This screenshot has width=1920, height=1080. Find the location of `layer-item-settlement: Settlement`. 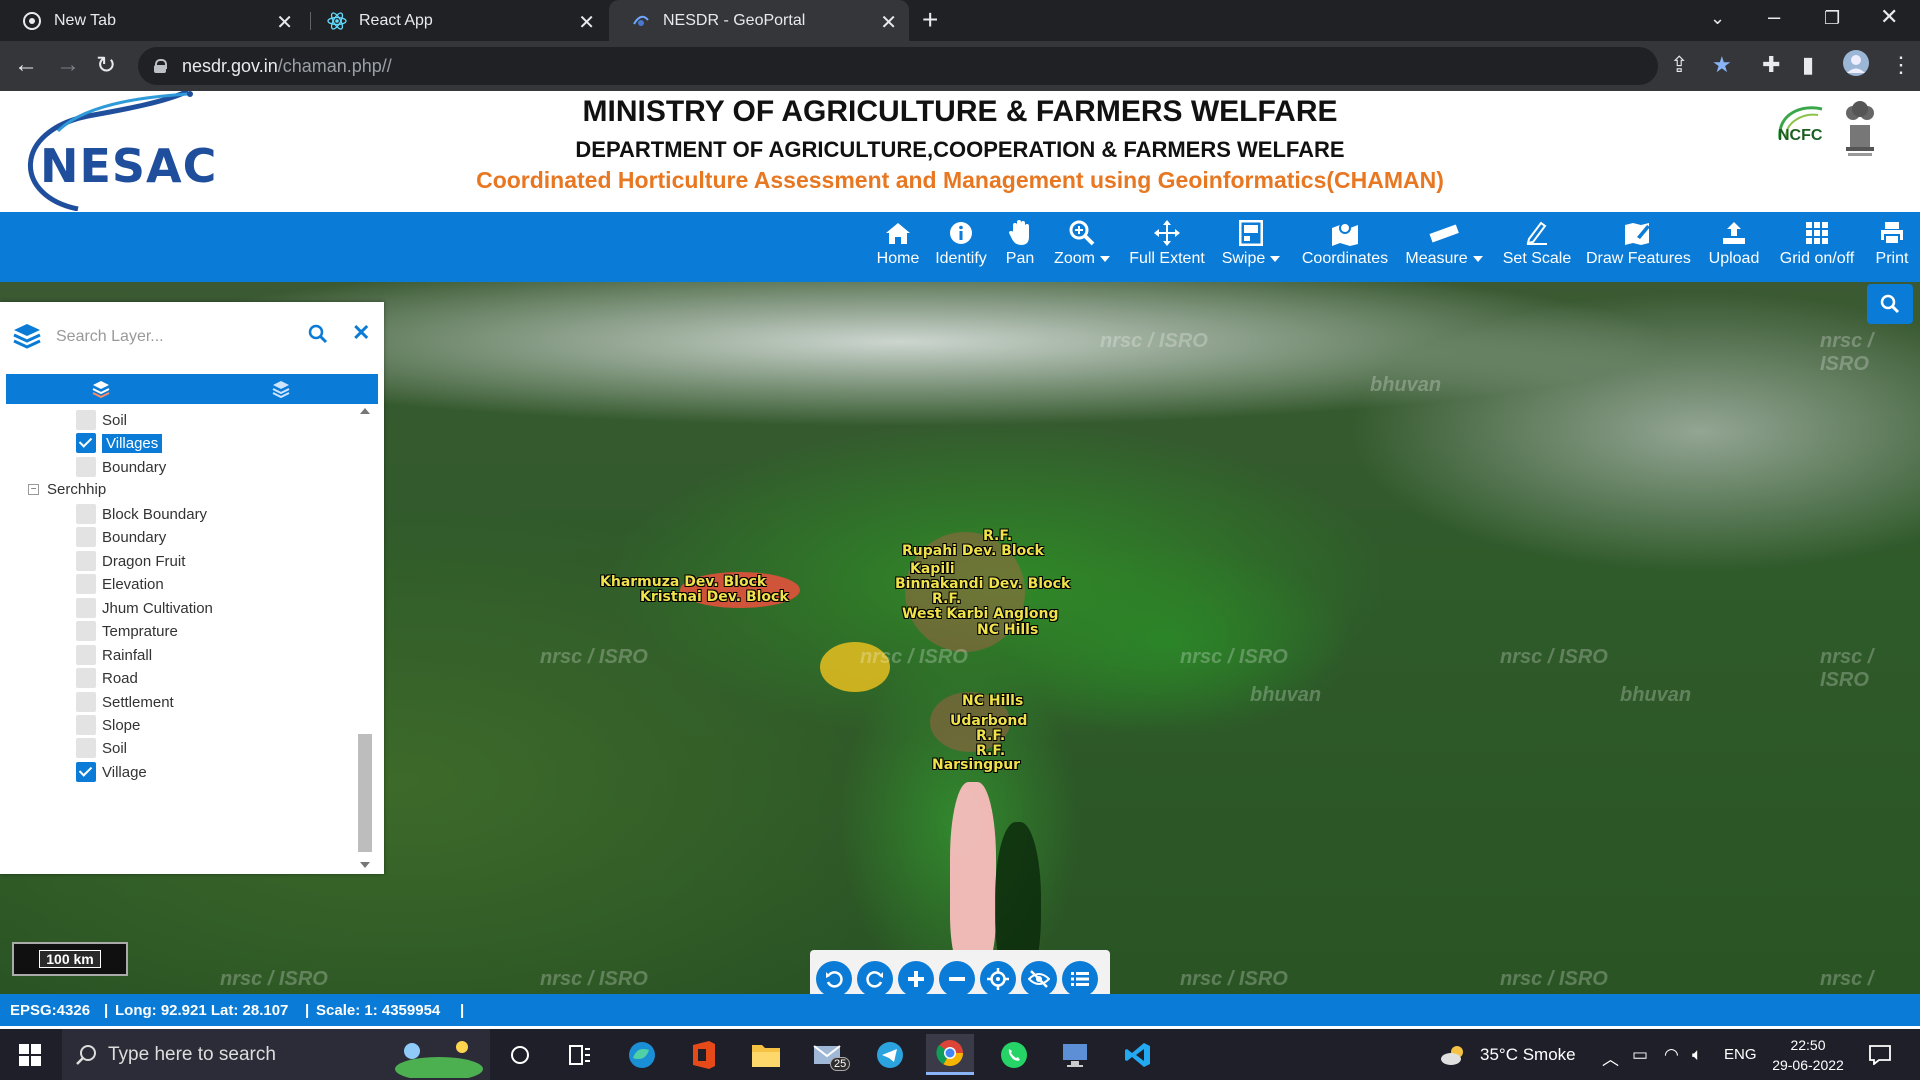

layer-item-settlement: Settlement is located at coordinates (125, 702).